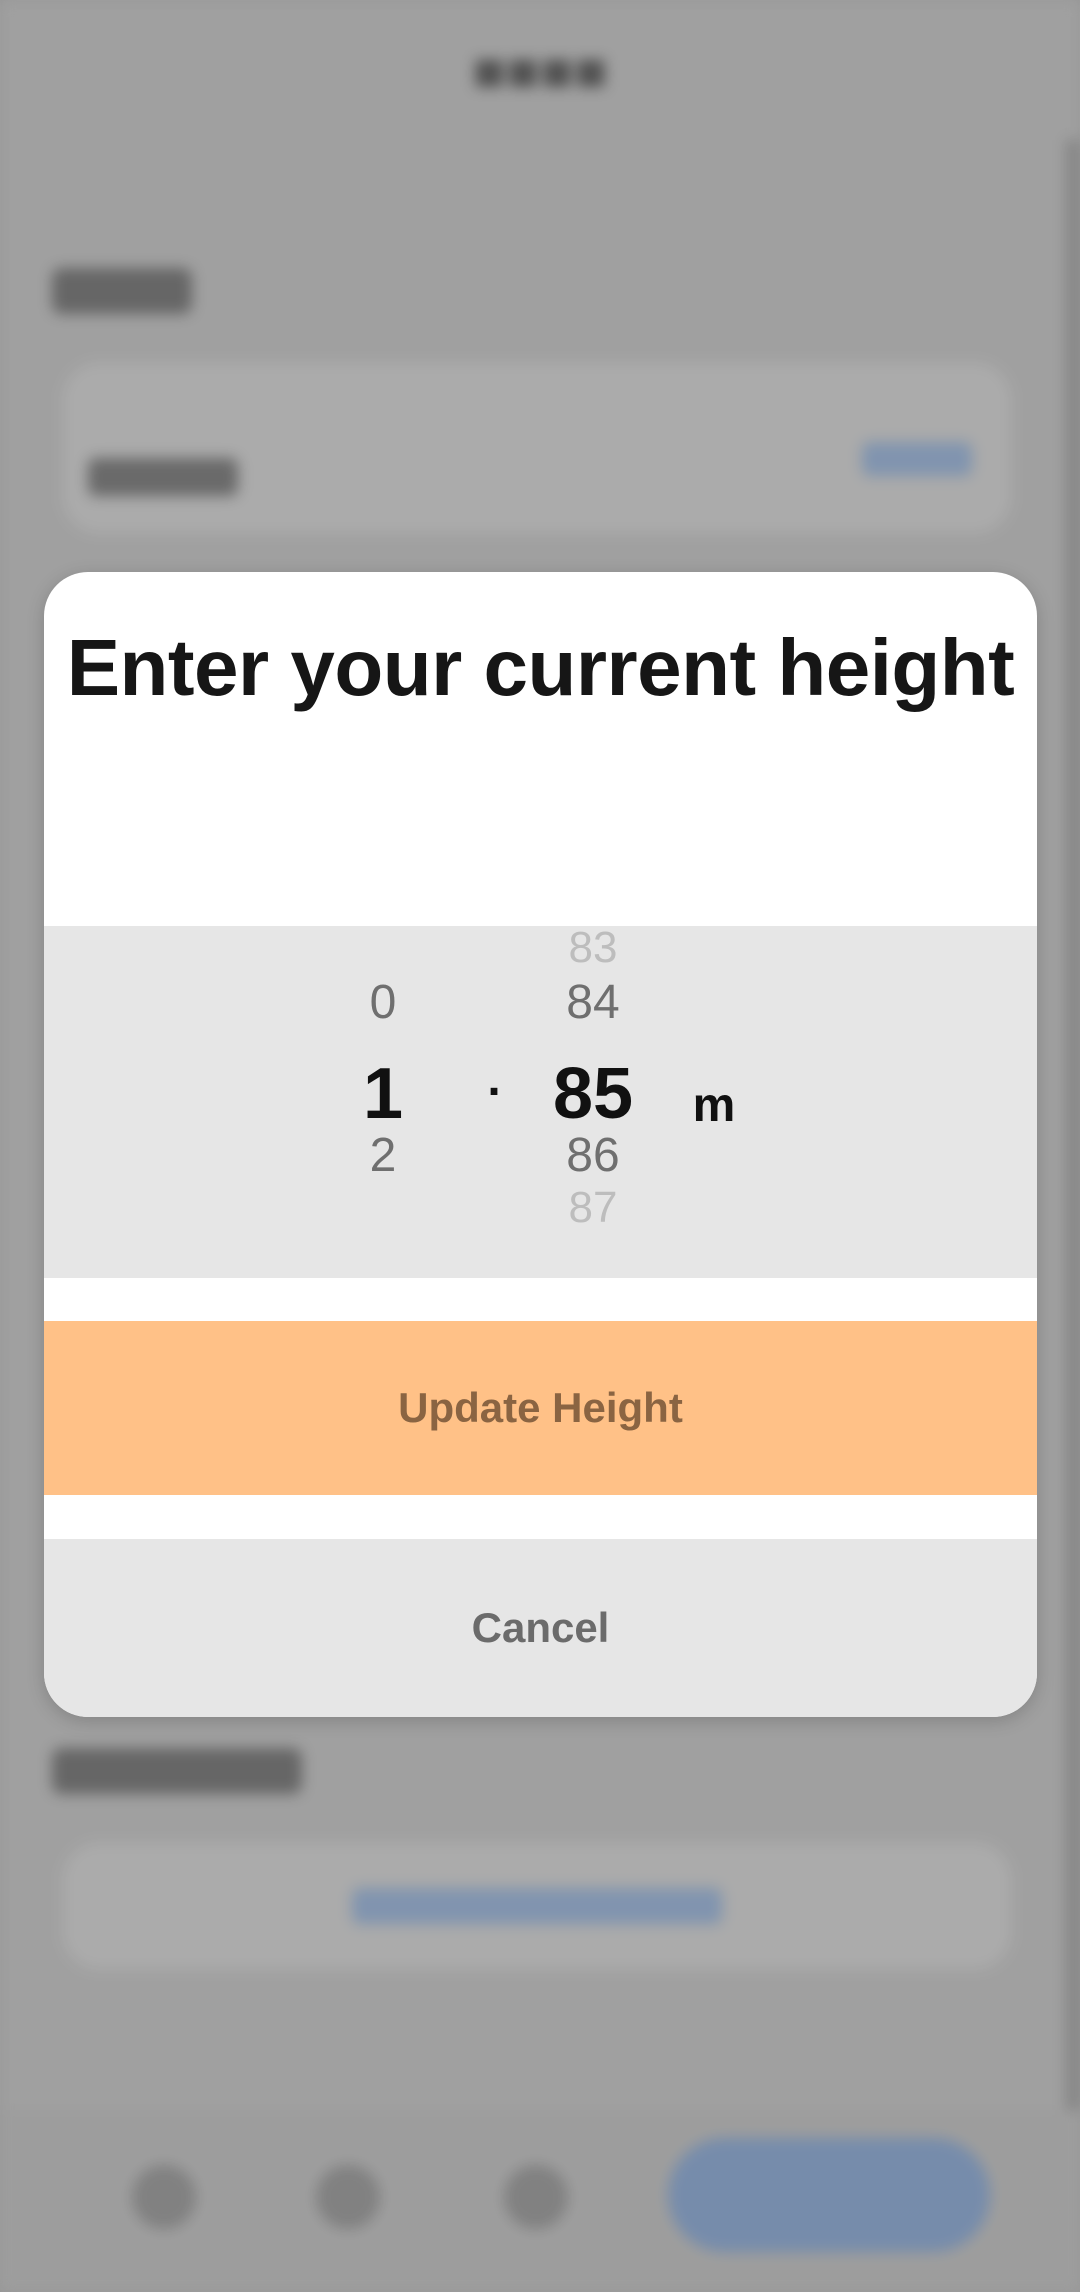  Describe the element at coordinates (714, 1105) in the screenshot. I see `unit-label: m` at that location.